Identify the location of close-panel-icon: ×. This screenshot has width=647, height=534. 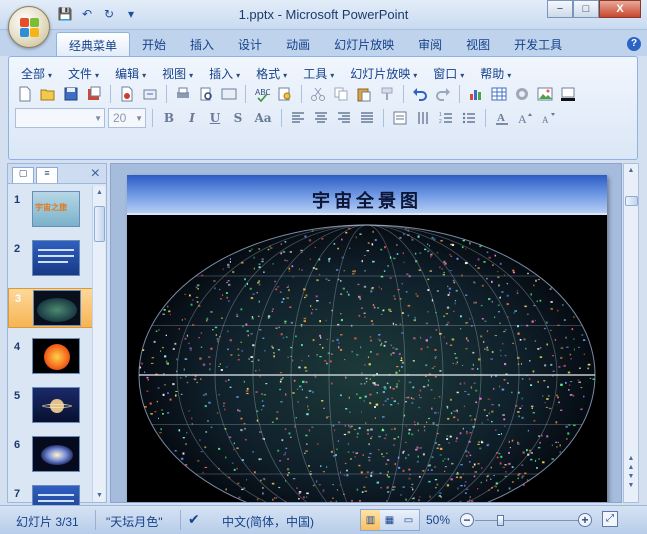
(95, 174).